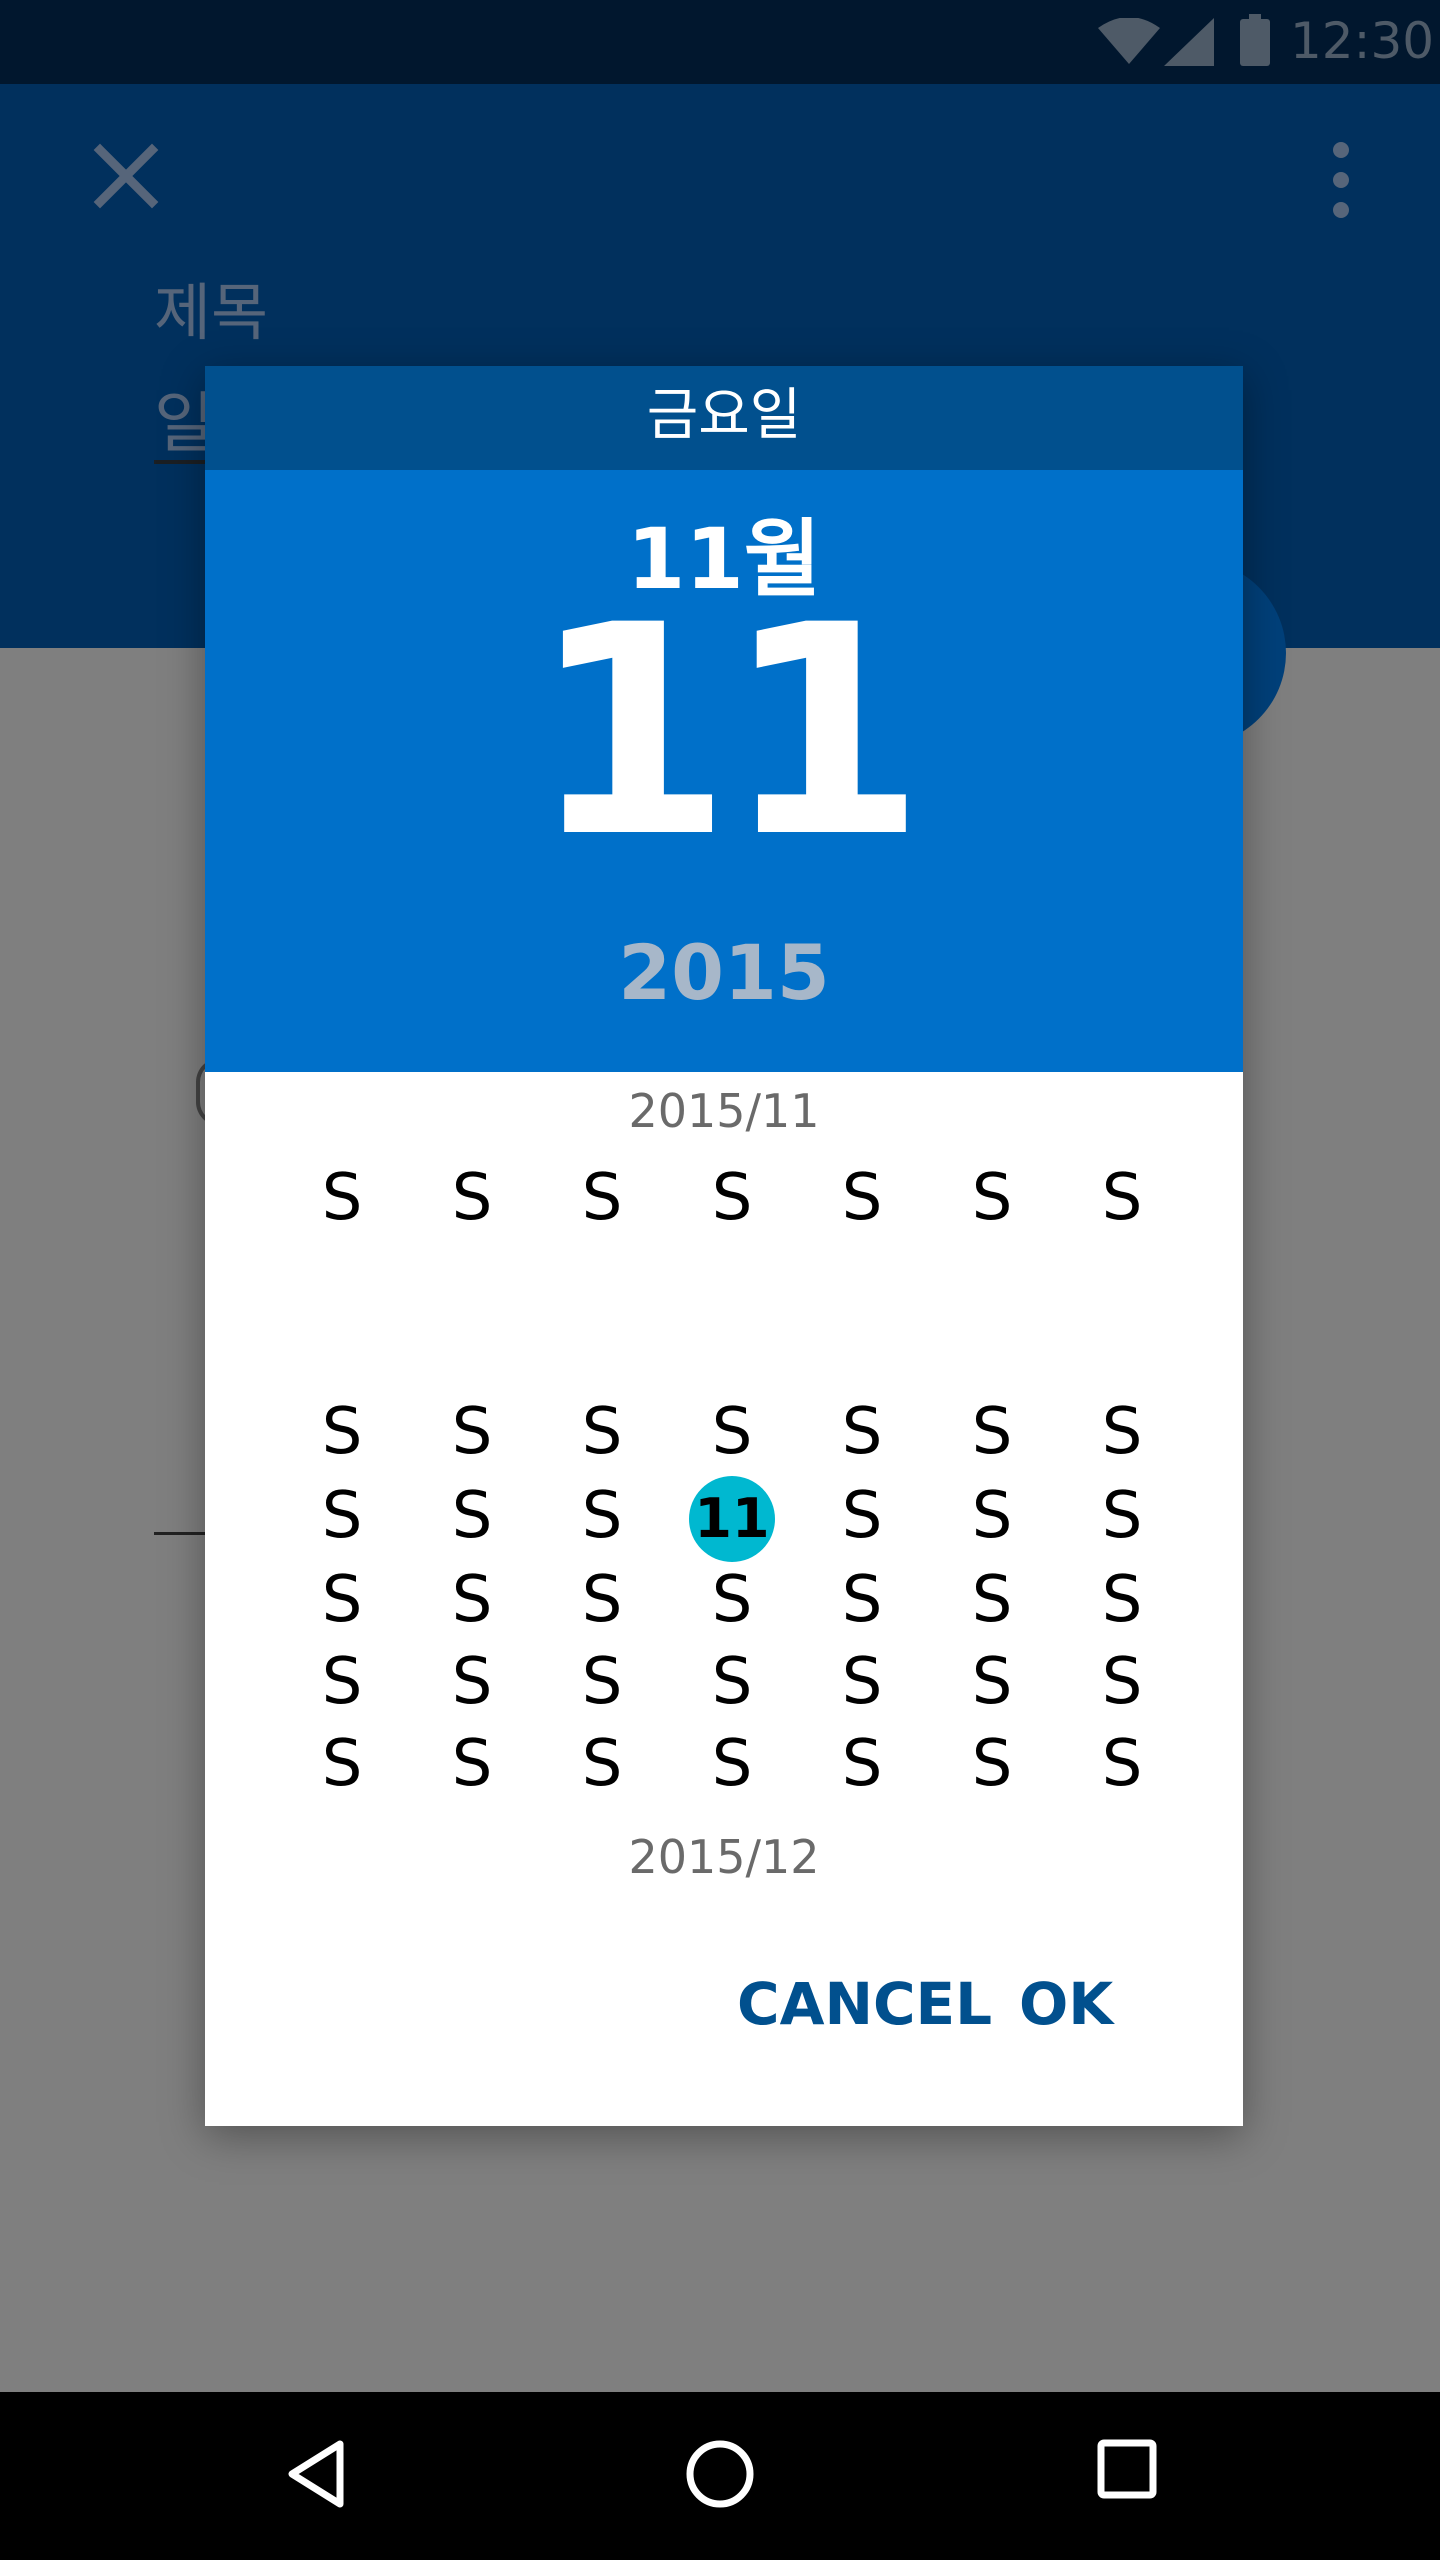 The image size is (1440, 2560). Describe the element at coordinates (864, 2004) in the screenshot. I see `cancel-button: CANCEL` at that location.